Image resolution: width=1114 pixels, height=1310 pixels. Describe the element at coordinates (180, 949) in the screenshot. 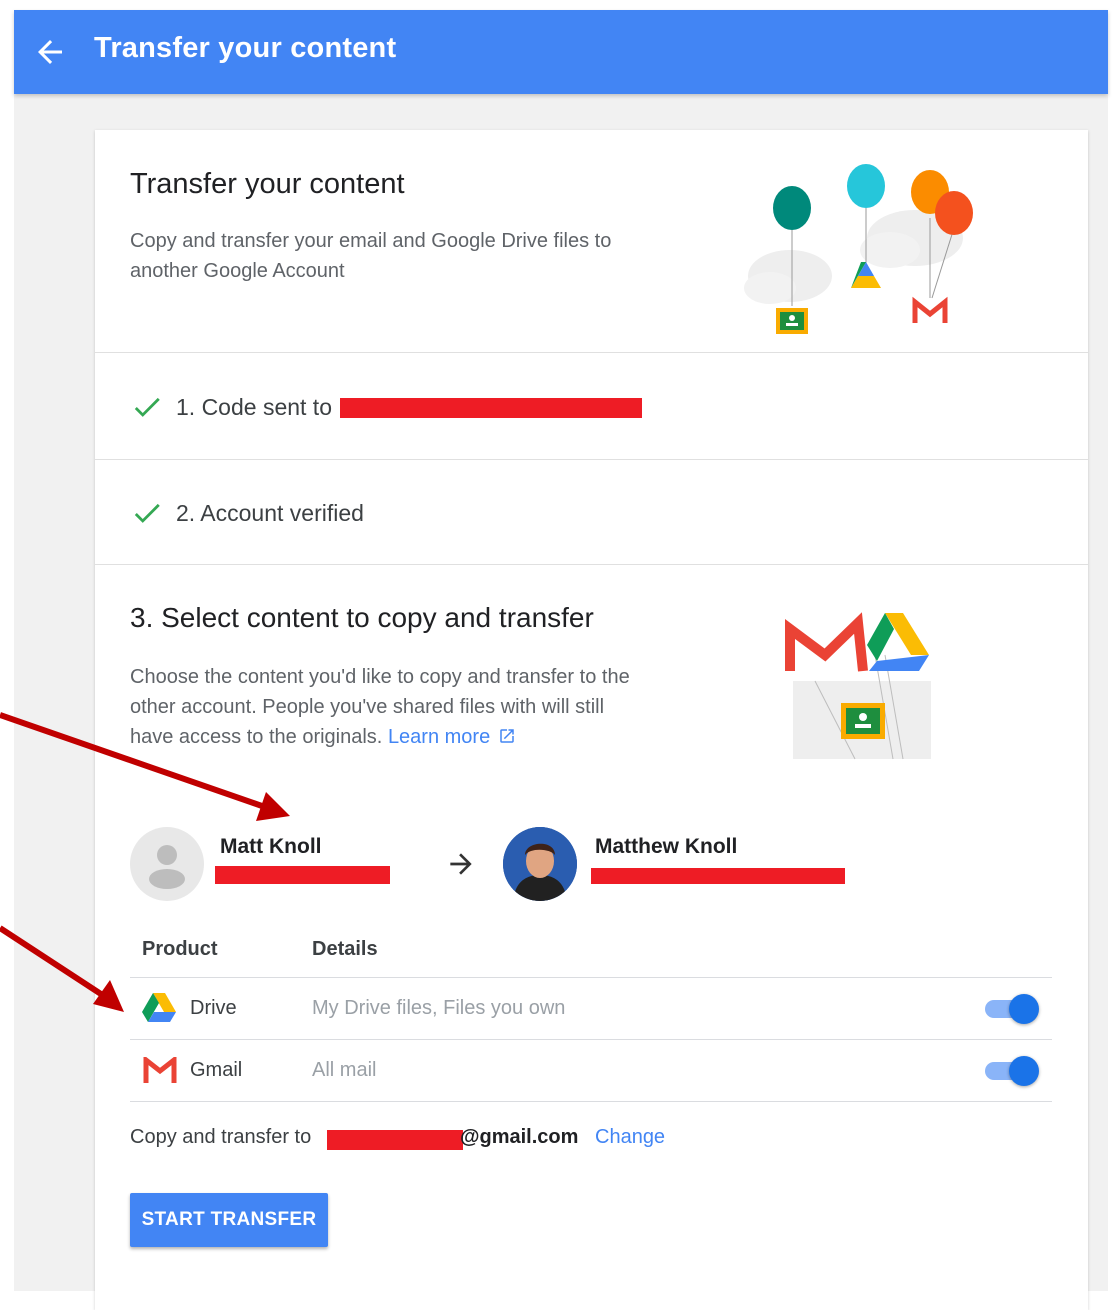

I see `header-product: Product` at that location.